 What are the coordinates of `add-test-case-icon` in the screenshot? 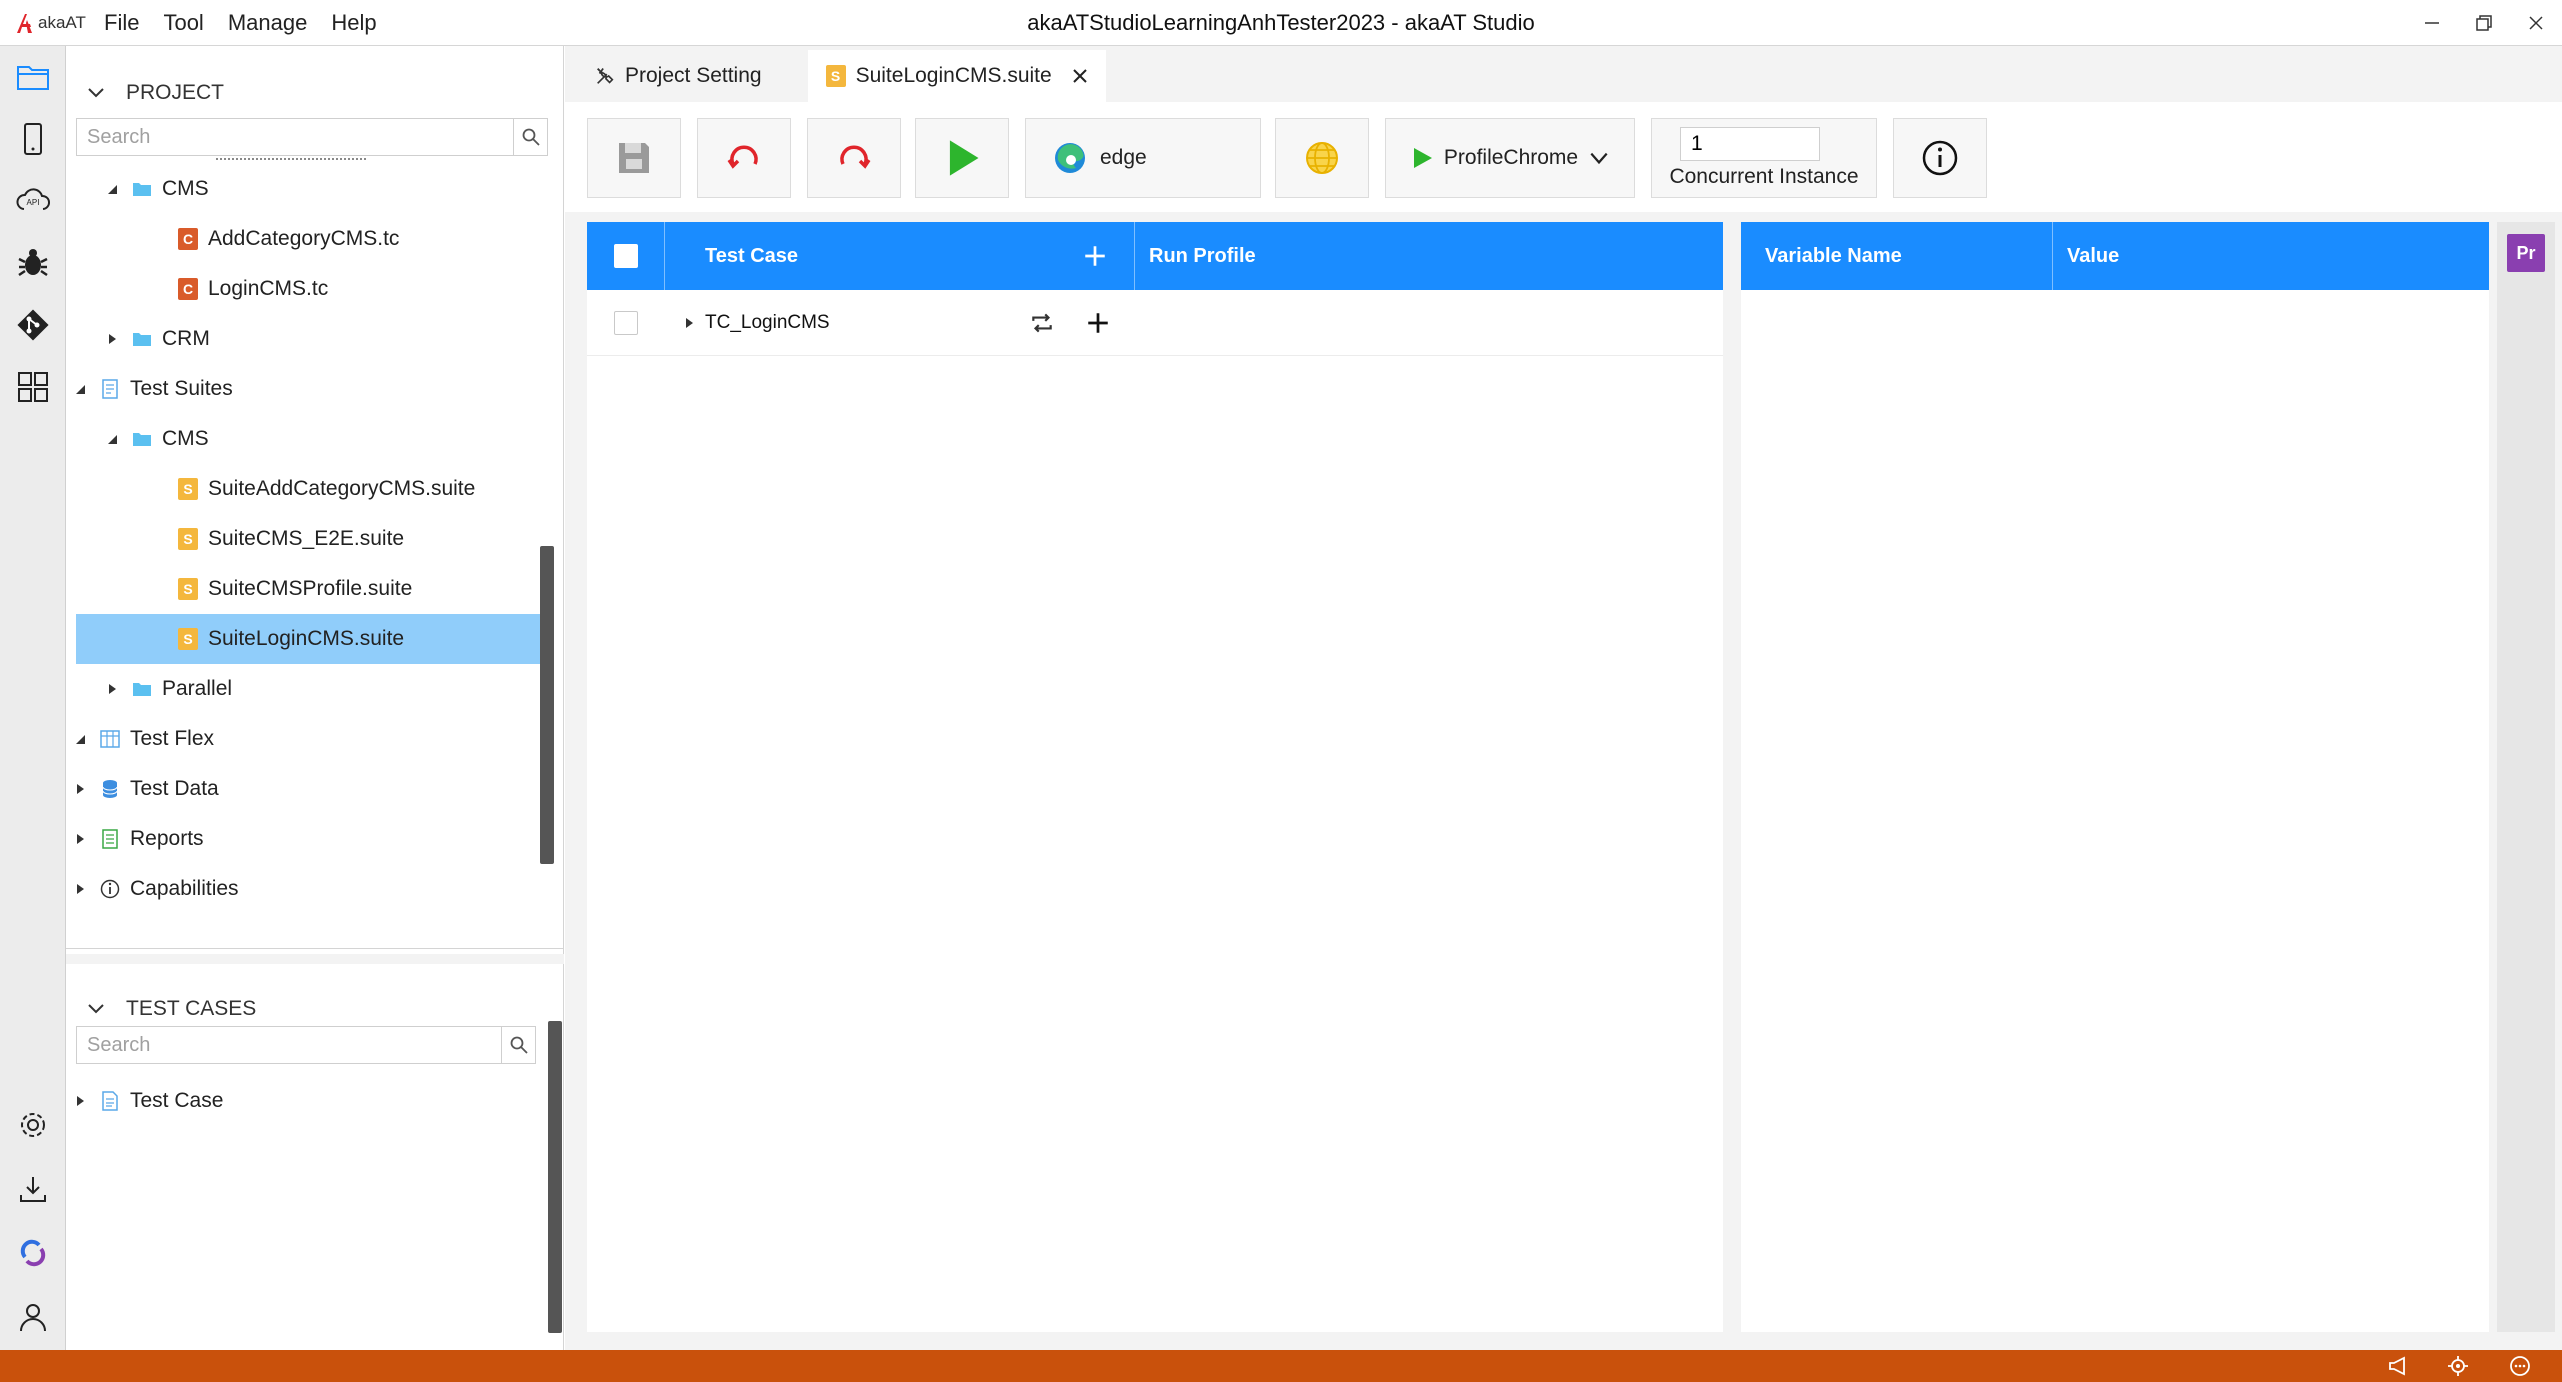 It's located at (1095, 256).